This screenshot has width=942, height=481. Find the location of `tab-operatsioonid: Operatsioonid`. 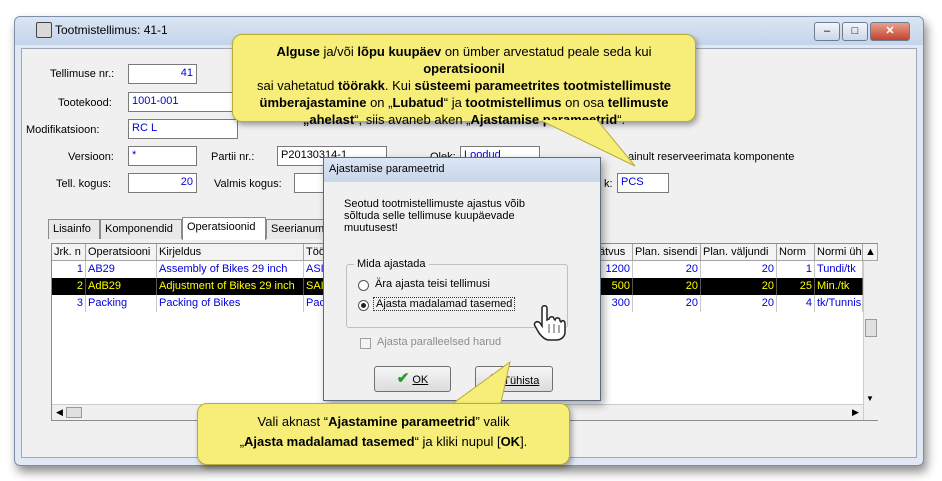

tab-operatsioonid: Operatsioonid is located at coordinates (224, 228).